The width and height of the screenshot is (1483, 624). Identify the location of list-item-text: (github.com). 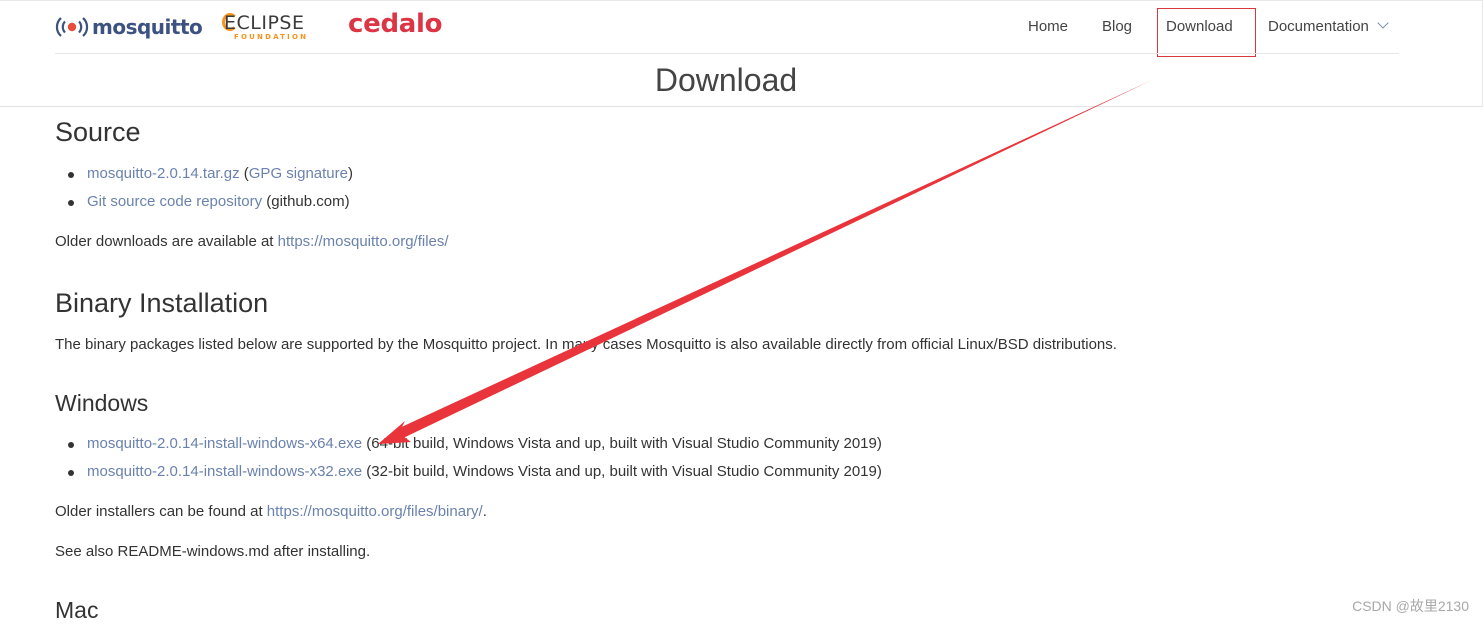
(306, 201).